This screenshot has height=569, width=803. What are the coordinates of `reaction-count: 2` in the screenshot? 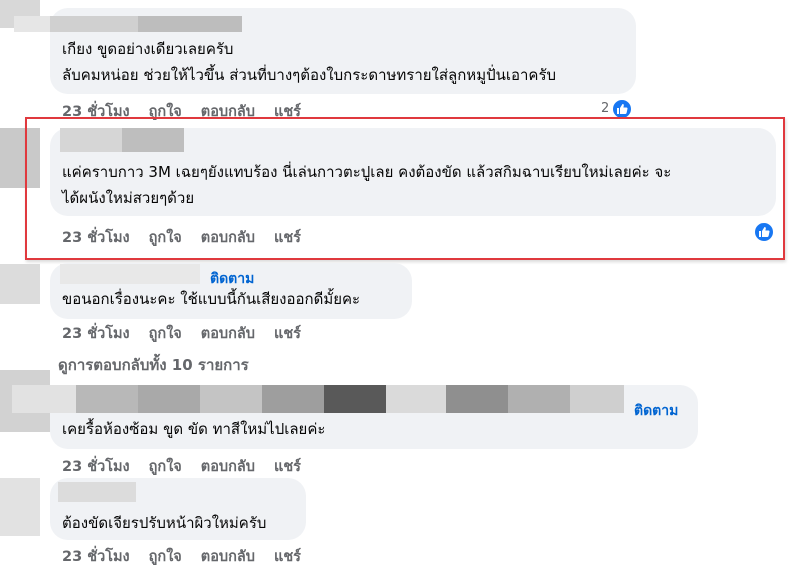 It's located at (605, 108).